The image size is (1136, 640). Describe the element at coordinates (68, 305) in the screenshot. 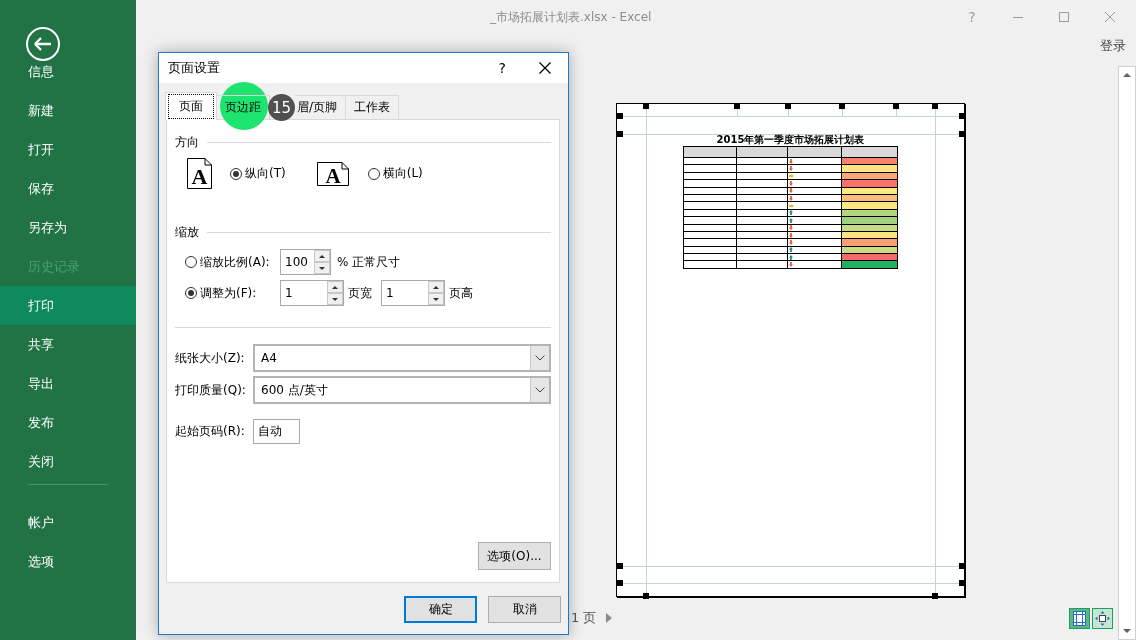

I see `sidebar-item: 打印` at that location.